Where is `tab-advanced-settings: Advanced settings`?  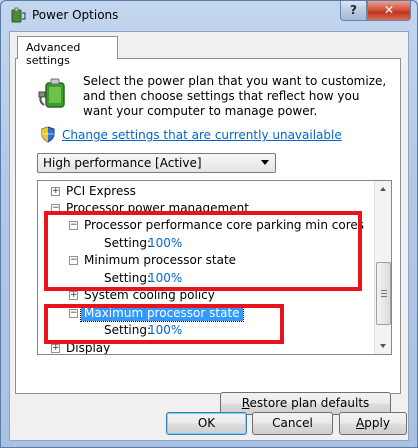 tab-advanced-settings: Advanced settings is located at coordinates (67, 51).